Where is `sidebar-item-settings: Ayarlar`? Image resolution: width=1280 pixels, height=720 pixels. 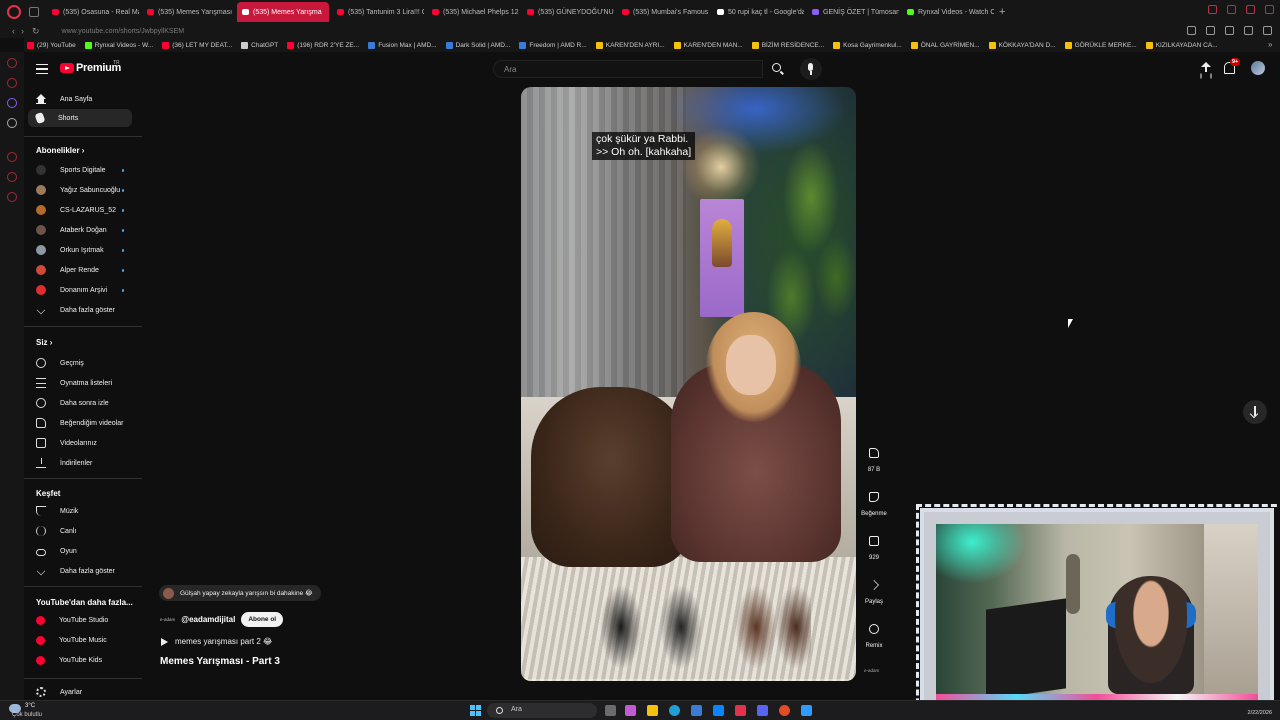 sidebar-item-settings: Ayarlar is located at coordinates (80, 692).